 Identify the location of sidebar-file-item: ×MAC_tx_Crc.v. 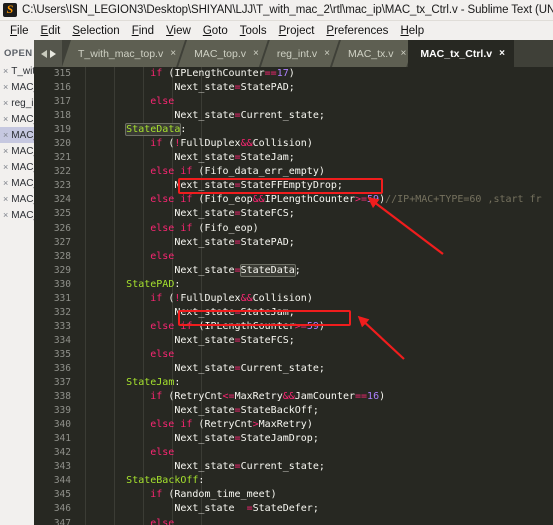
(17, 215).